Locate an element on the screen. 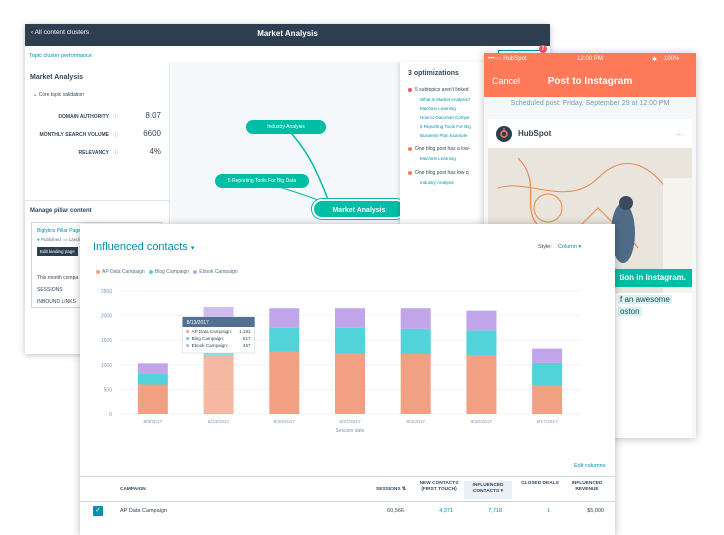  optimization-link: How to Outsmart Compe is located at coordinates (445, 117).